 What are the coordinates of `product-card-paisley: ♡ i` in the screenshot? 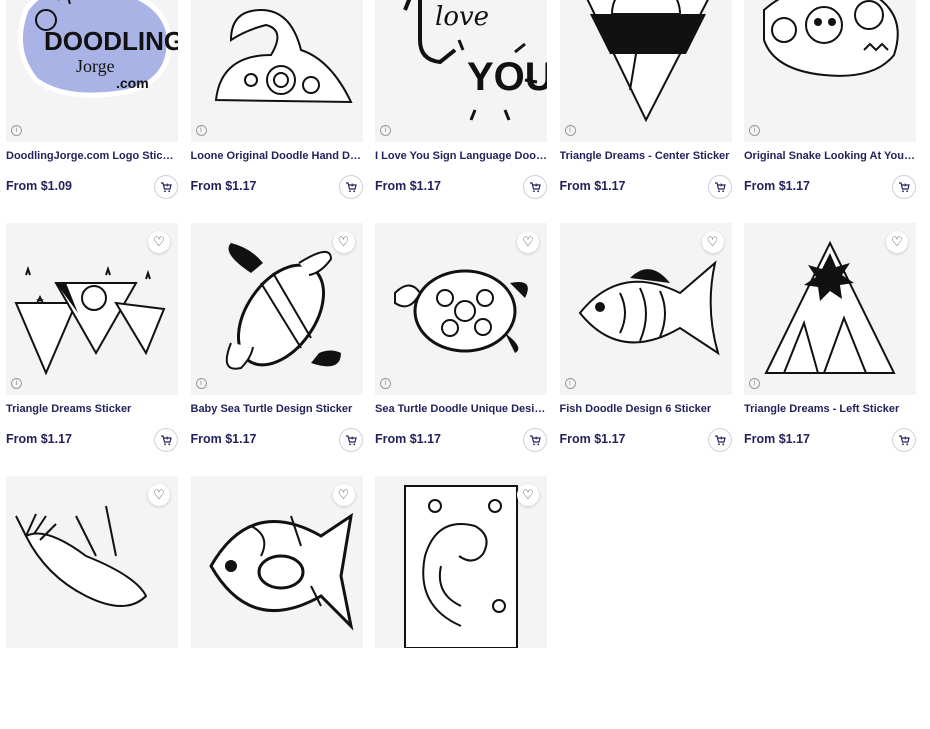 It's located at (461, 602).